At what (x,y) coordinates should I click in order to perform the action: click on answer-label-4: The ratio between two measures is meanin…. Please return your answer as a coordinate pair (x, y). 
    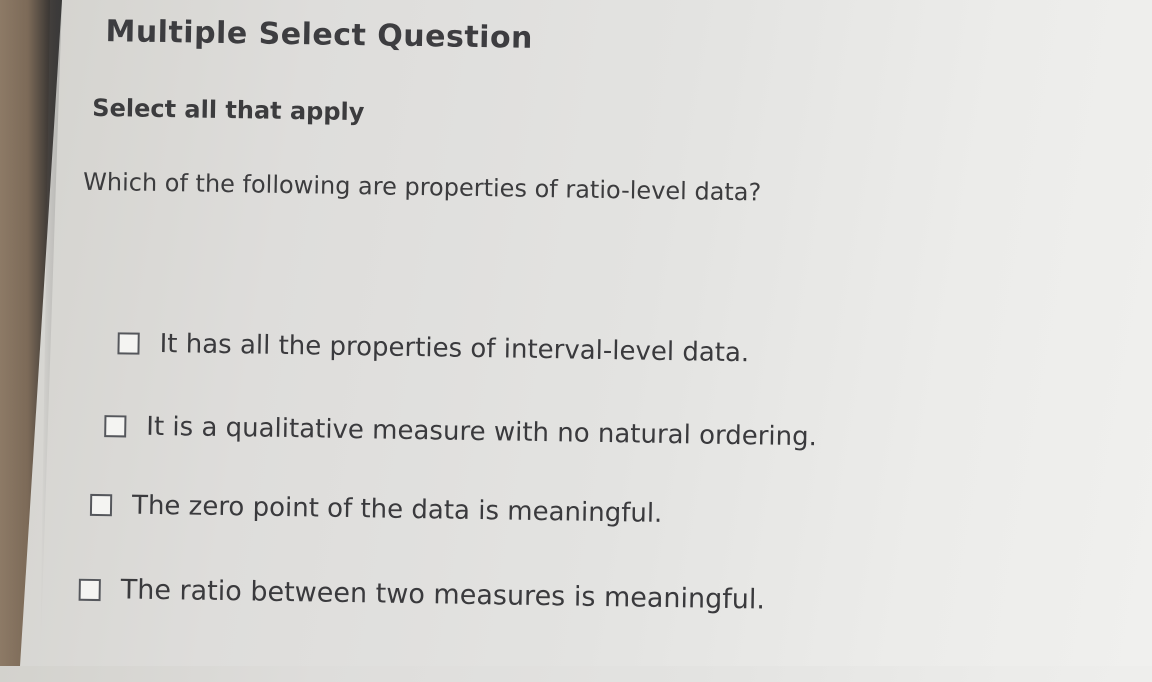
    Looking at the image, I should click on (442, 594).